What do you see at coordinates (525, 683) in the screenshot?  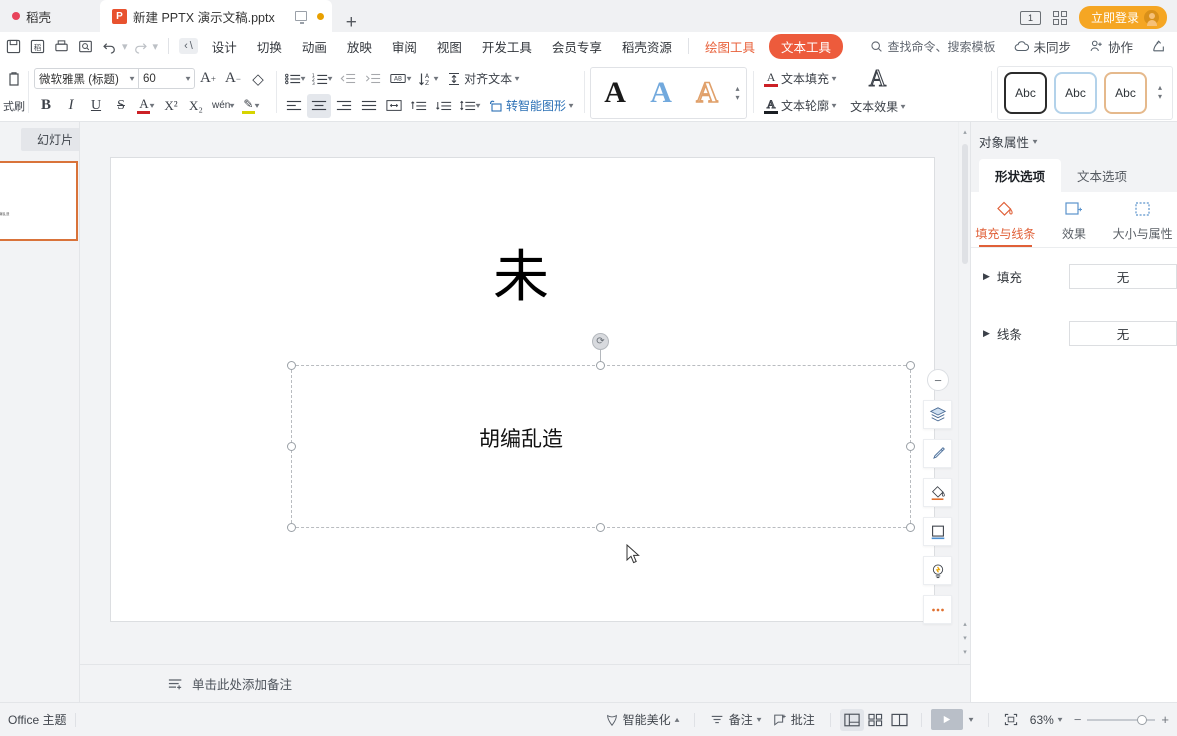 I see `notes-pane: 单击此处添加备注` at bounding box center [525, 683].